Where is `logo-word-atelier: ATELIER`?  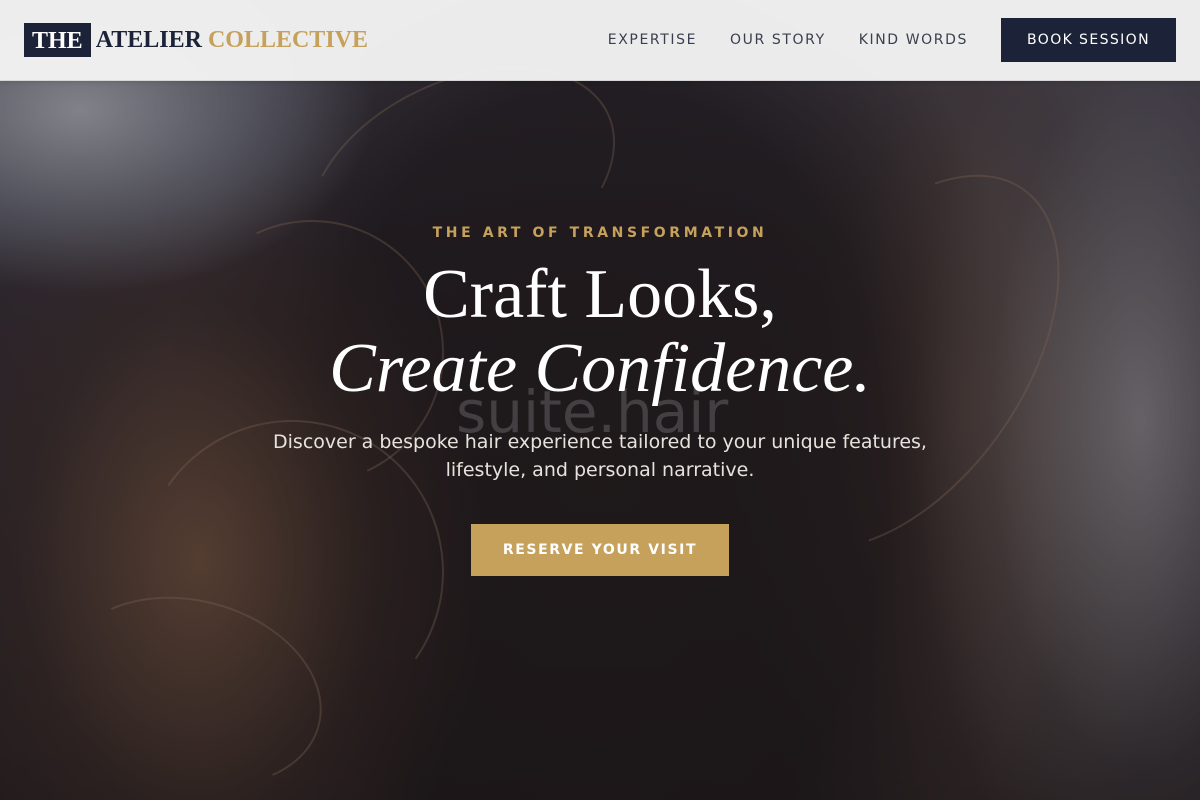
logo-word-atelier: ATELIER is located at coordinates (148, 39).